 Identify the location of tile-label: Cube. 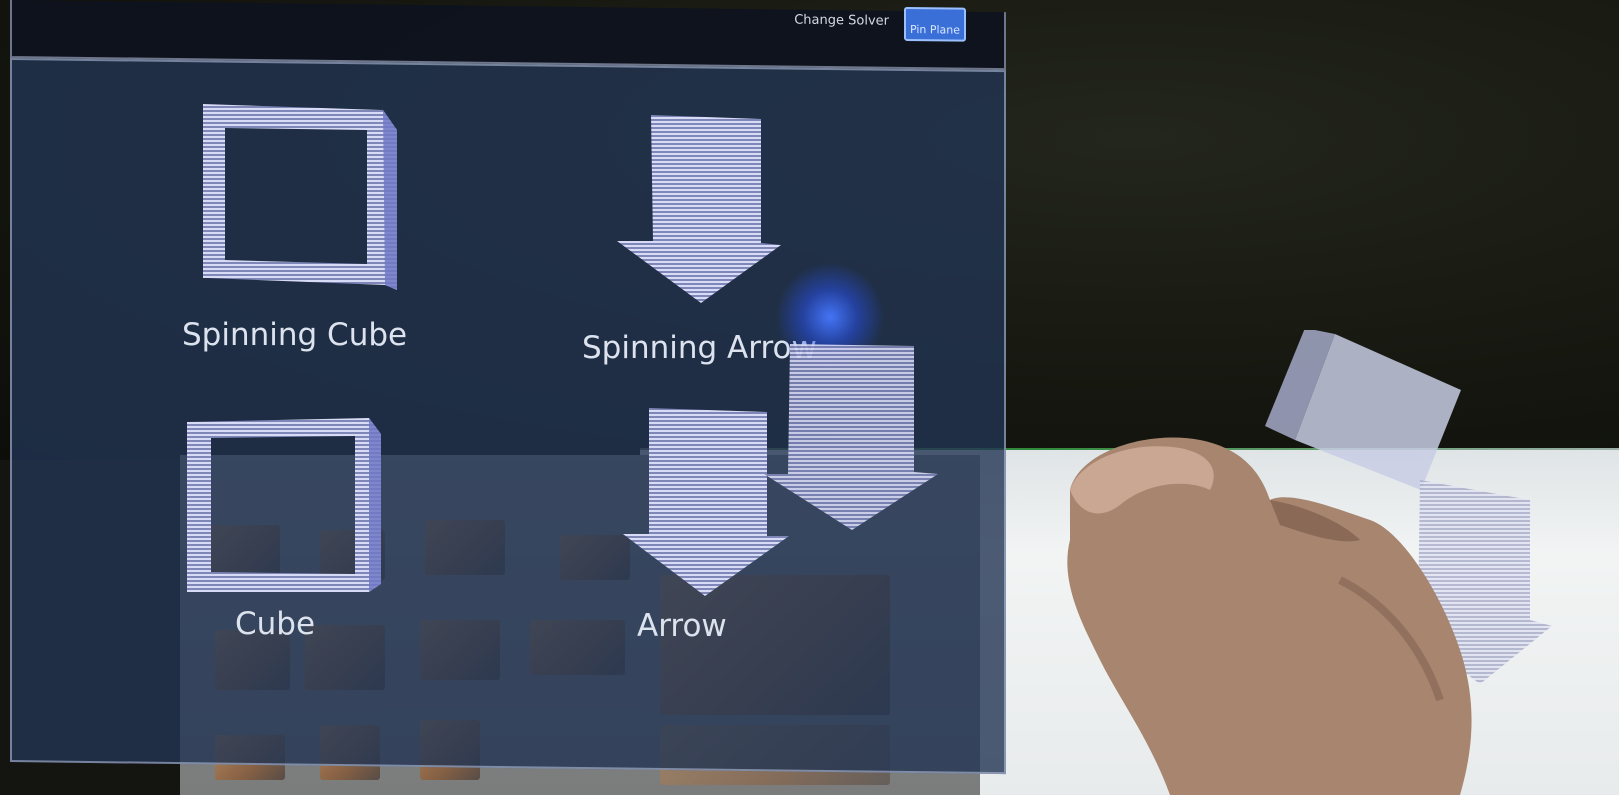
(275, 624).